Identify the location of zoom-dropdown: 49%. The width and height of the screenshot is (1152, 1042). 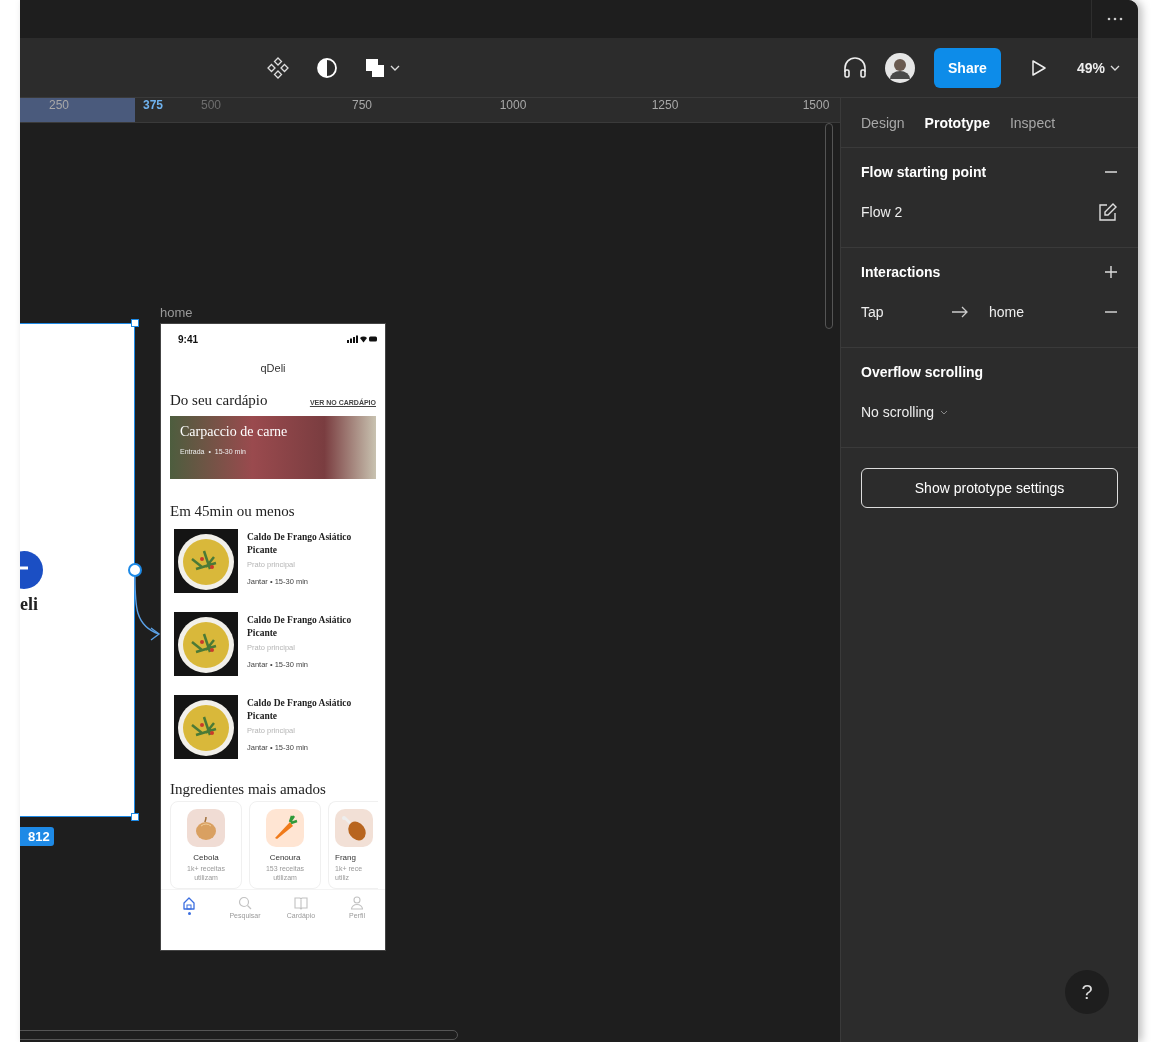
(1098, 67).